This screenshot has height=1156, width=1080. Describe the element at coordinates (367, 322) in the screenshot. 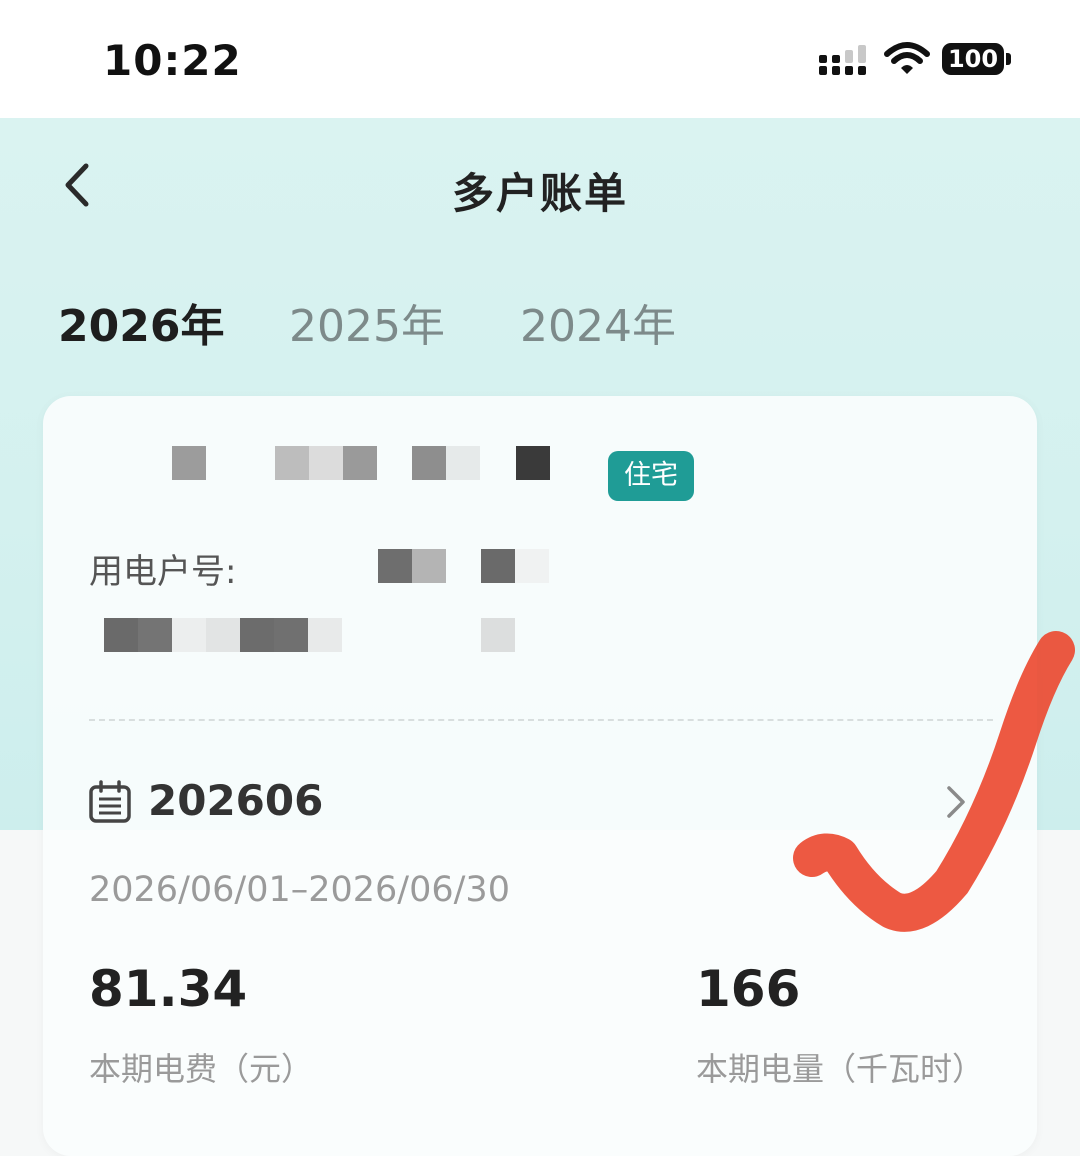

I see `tab-2025: 2025年` at that location.